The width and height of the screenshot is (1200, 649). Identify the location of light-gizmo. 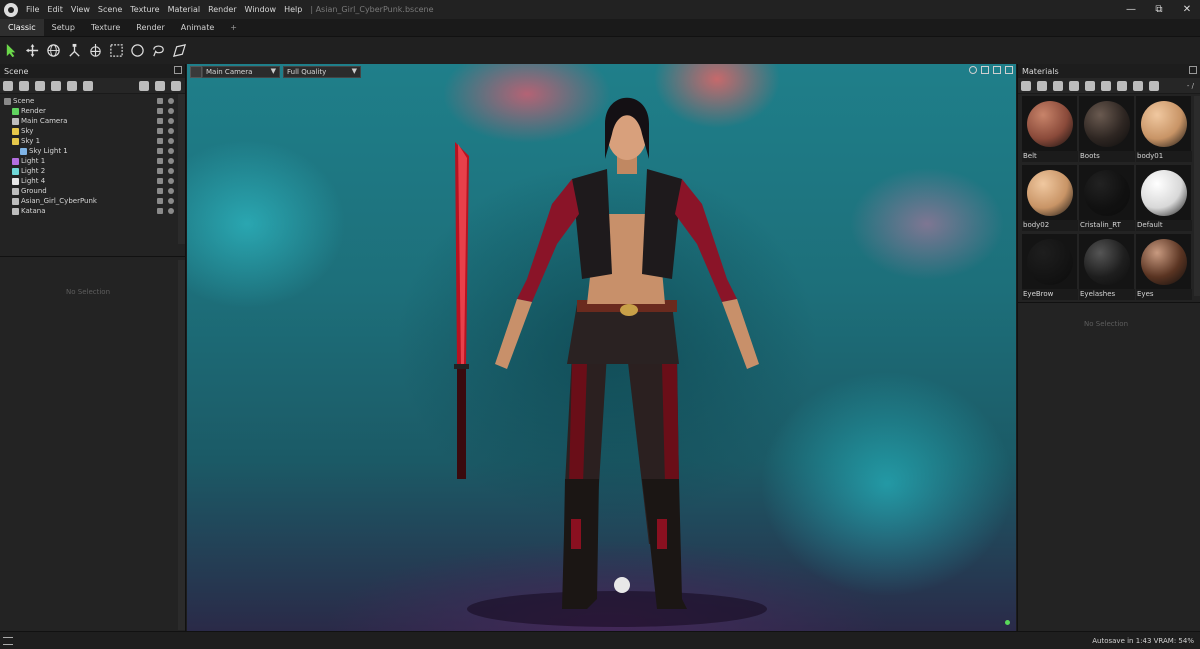
(622, 585).